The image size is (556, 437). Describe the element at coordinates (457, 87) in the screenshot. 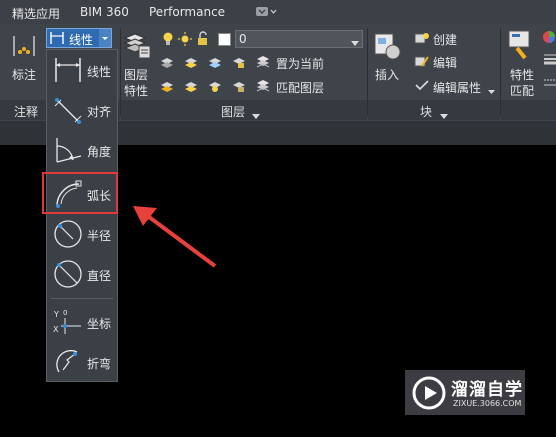

I see `edit-attributes-label: 编辑属性` at that location.